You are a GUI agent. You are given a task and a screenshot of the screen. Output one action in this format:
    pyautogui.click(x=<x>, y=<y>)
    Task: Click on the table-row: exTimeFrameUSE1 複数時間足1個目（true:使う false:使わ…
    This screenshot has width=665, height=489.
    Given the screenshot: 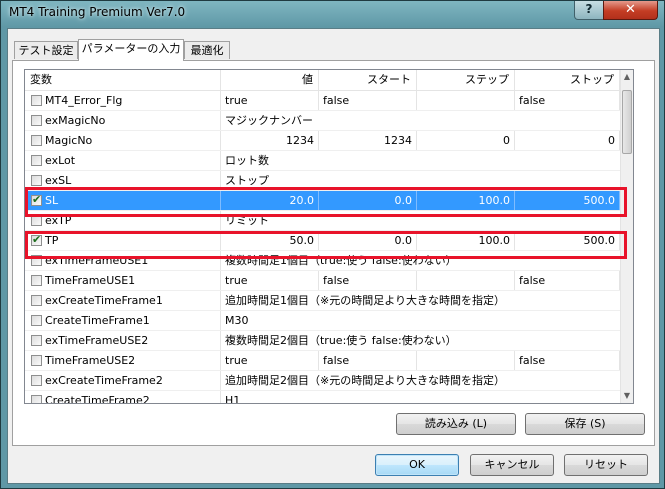 What is the action you would take?
    pyautogui.click(x=329, y=261)
    